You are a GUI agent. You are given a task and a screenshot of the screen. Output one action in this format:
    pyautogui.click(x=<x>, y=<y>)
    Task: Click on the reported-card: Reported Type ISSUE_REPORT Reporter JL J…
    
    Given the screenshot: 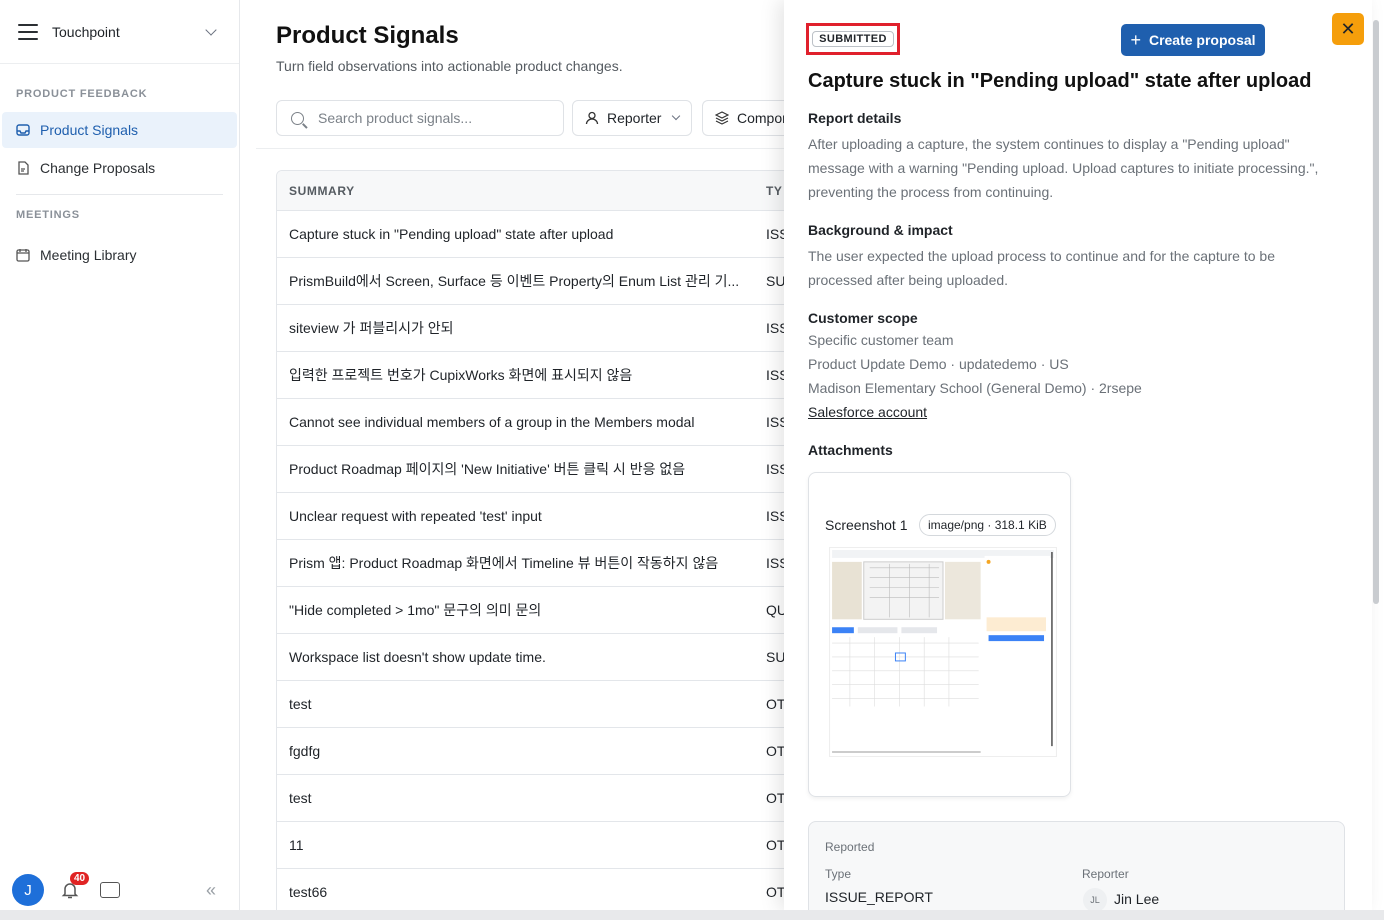 What is the action you would take?
    pyautogui.click(x=1076, y=865)
    